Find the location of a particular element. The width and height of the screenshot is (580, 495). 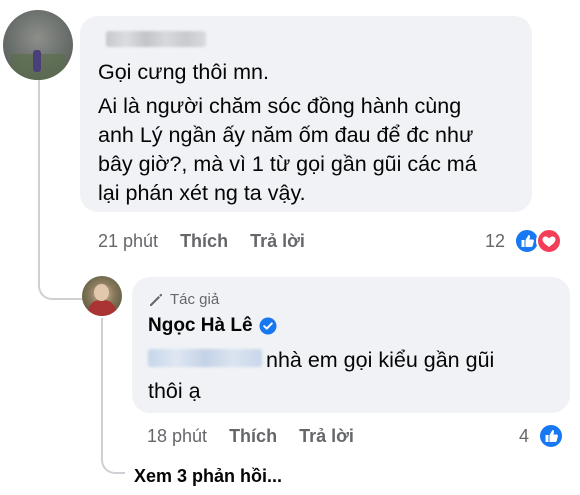

reaction-count: 4 is located at coordinates (524, 436).